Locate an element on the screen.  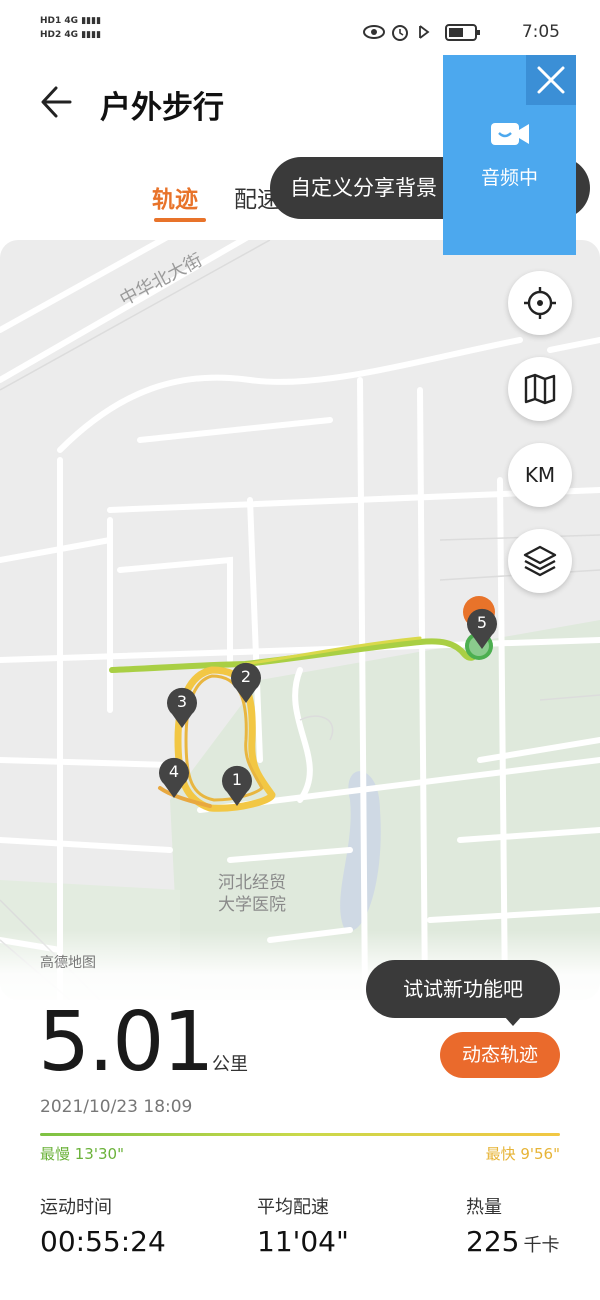
fastest-pace: 最快 9'56" is located at coordinates (522, 1154).